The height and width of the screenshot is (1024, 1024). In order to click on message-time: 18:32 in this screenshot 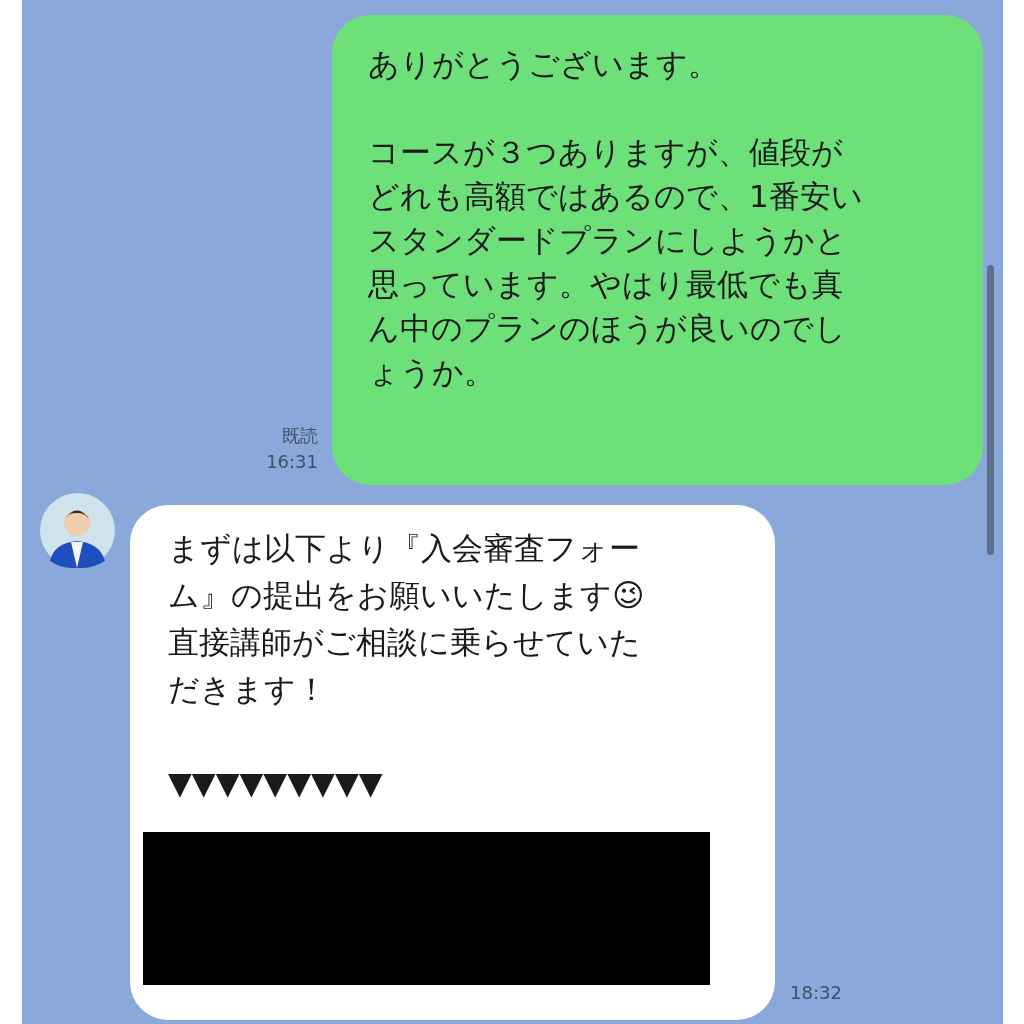, I will do `click(816, 993)`.